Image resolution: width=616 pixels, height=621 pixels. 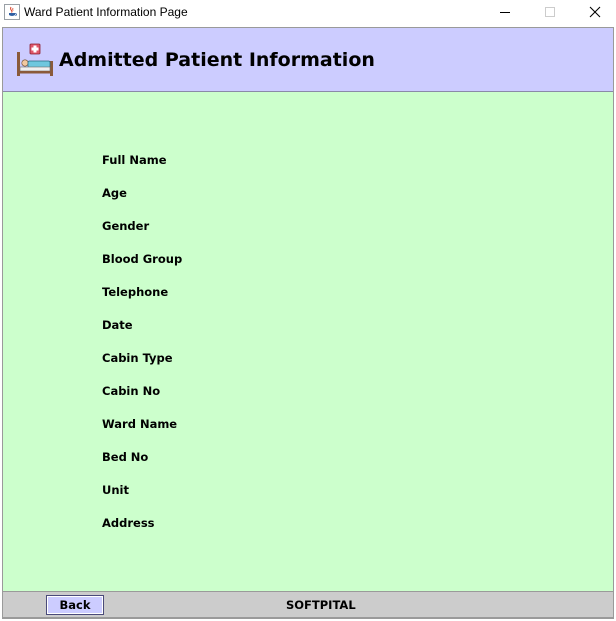 I want to click on blood-group-label: Blood Group, so click(x=142, y=259).